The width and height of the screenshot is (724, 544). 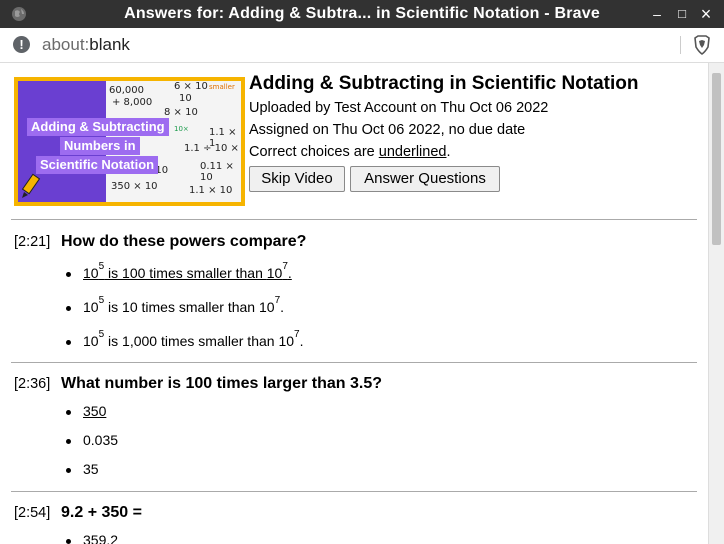 I want to click on site-info-icon: !, so click(x=21, y=44).